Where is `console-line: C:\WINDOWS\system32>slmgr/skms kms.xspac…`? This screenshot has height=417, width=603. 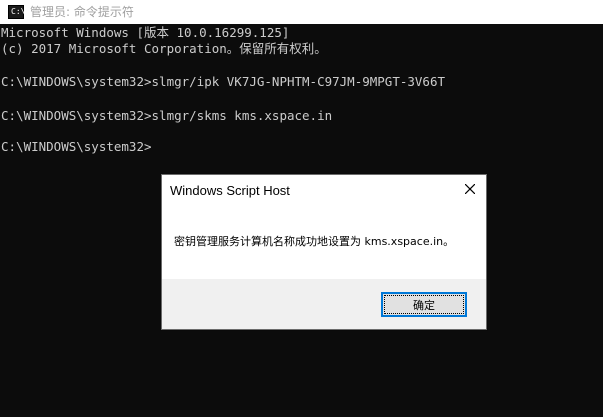
console-line: C:\WINDOWS\system32>slmgr/skms kms.xspac… is located at coordinates (167, 115).